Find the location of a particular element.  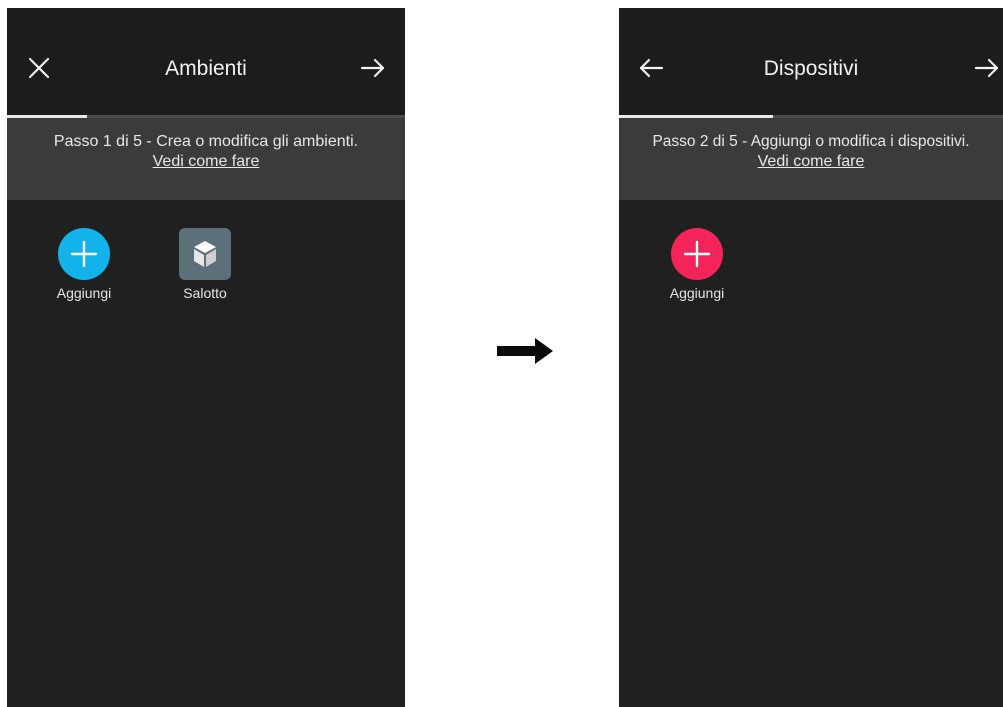

room-tile-salotto: Salotto is located at coordinates (205, 265).